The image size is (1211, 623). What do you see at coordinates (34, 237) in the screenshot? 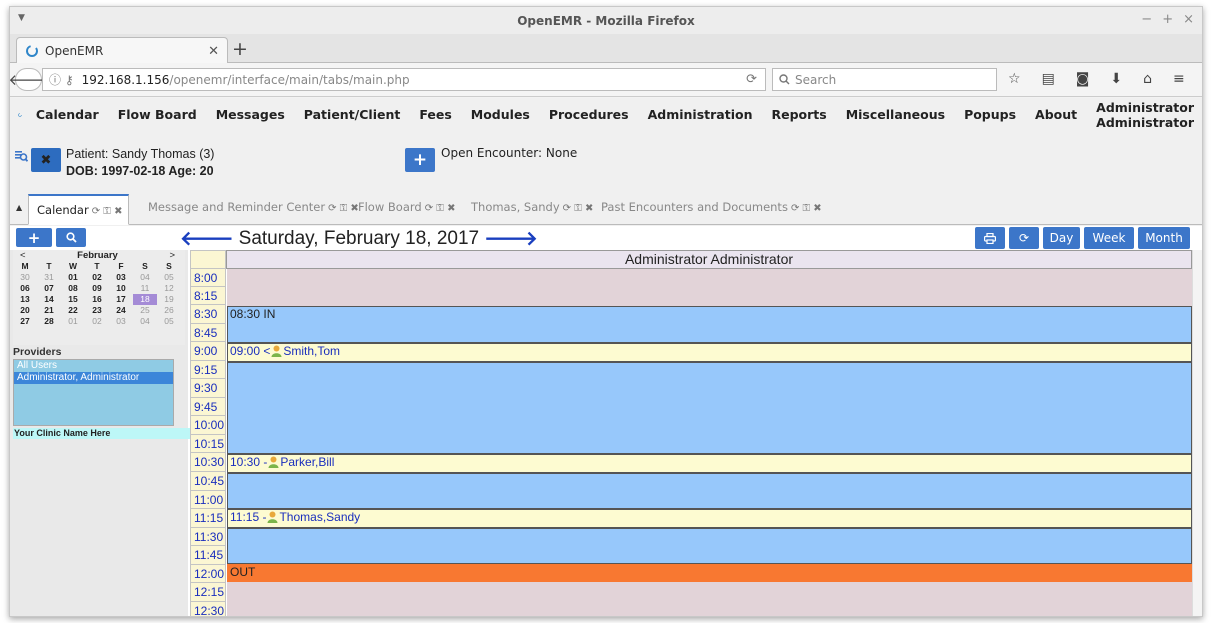
I see `add-appointment-button: +` at bounding box center [34, 237].